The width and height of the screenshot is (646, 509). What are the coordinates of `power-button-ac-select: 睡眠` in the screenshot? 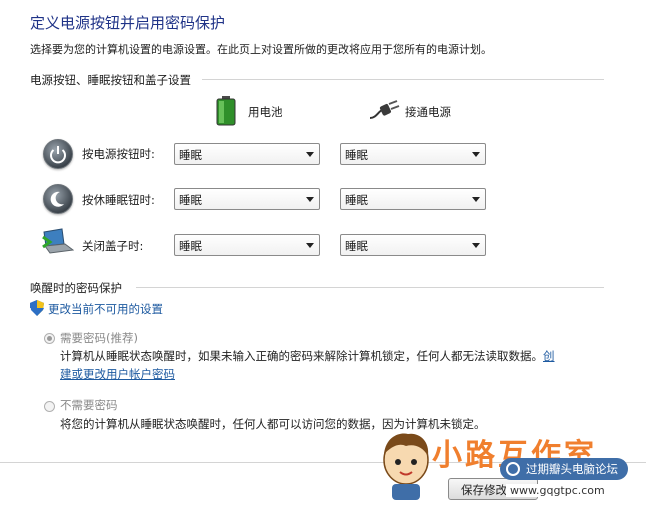 It's located at (413, 154).